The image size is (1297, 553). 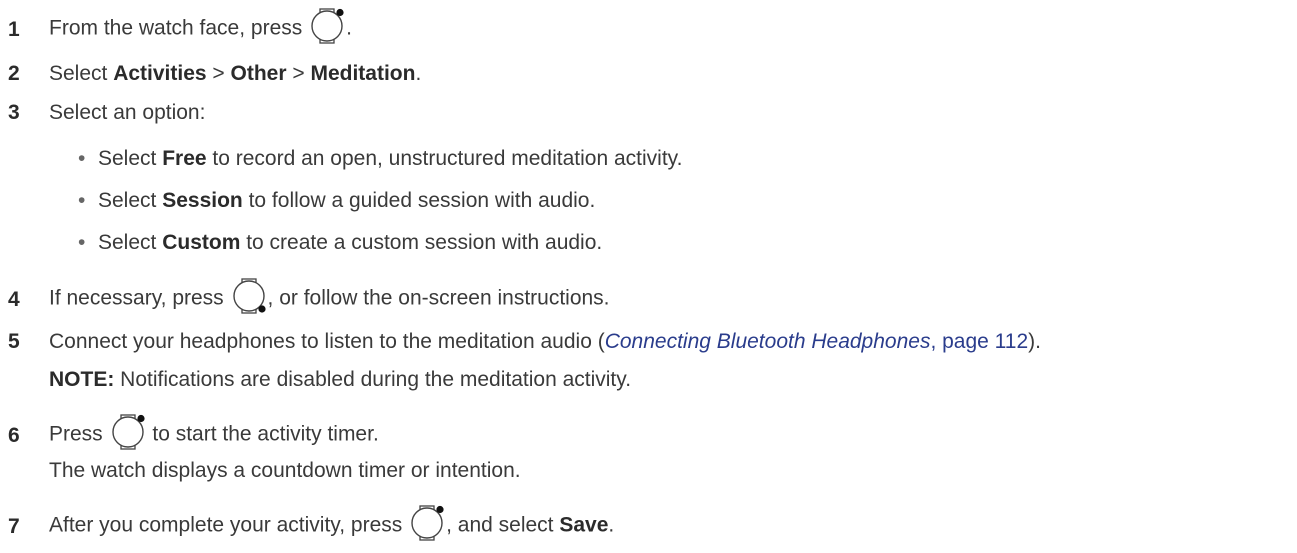 What do you see at coordinates (127, 112) in the screenshot?
I see `step-text: Select an option:` at bounding box center [127, 112].